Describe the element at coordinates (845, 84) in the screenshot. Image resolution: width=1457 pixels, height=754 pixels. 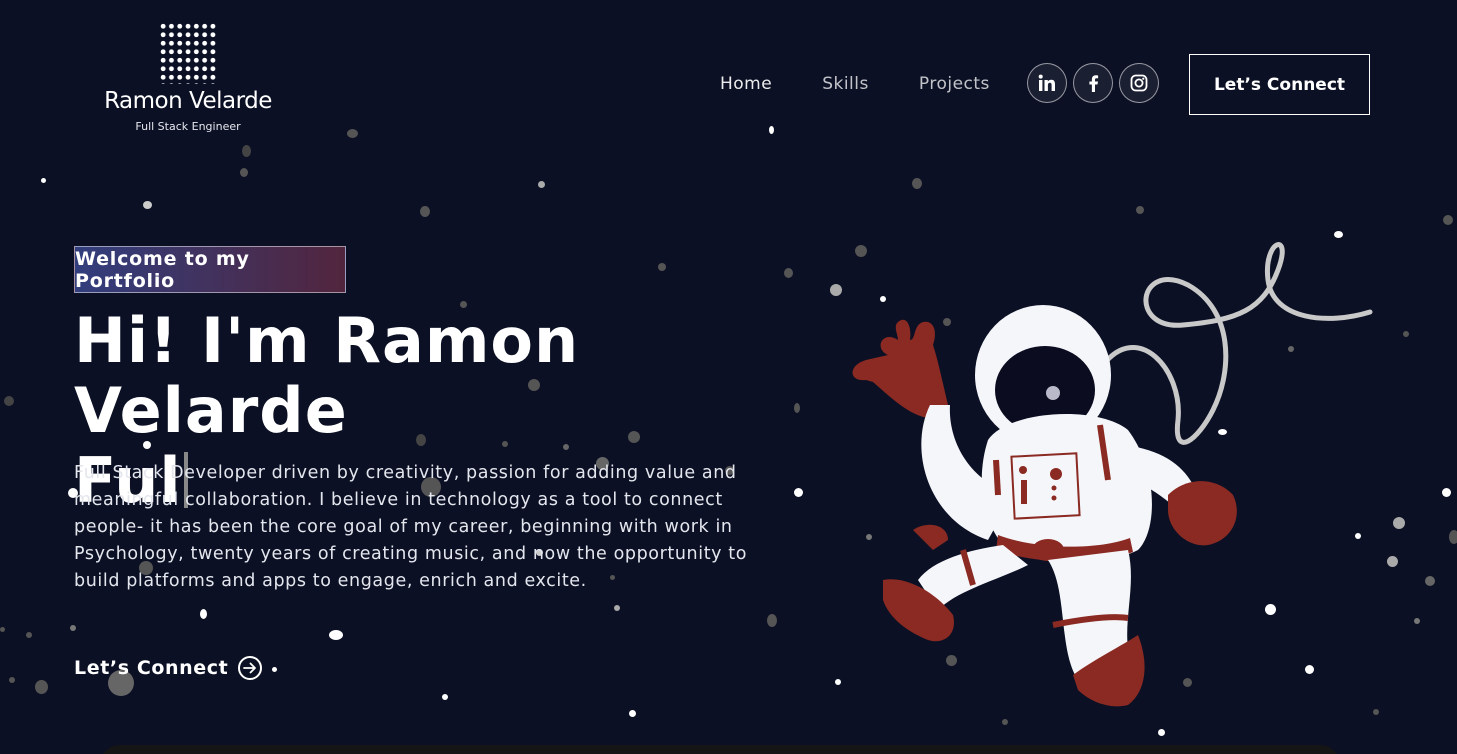
I see `nav-skills: Skills` at that location.